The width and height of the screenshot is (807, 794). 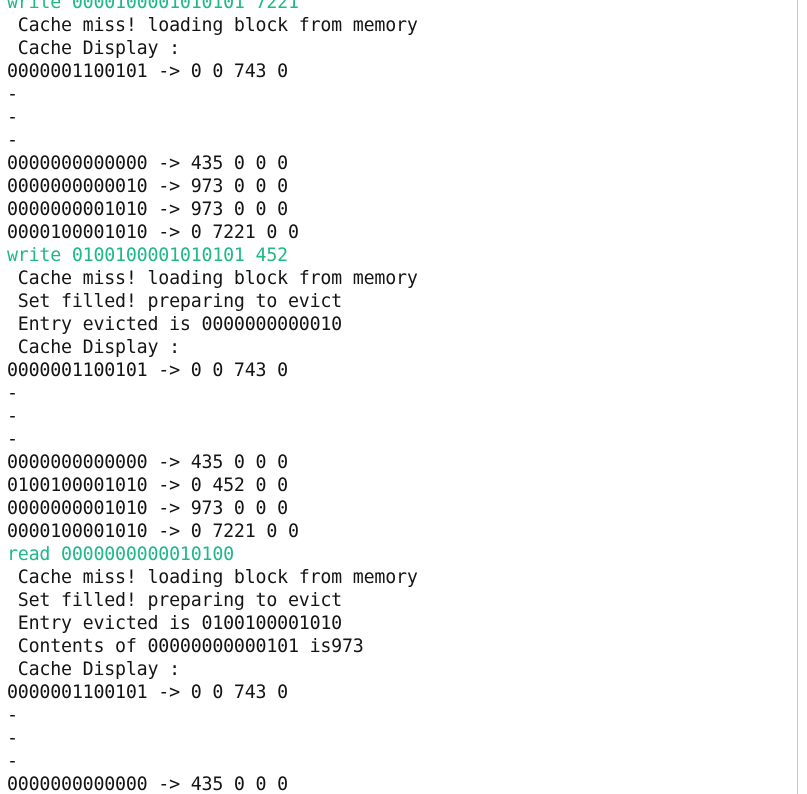 What do you see at coordinates (174, 324) in the screenshot?
I see `console-line: Entry evicted is 0000000000010` at bounding box center [174, 324].